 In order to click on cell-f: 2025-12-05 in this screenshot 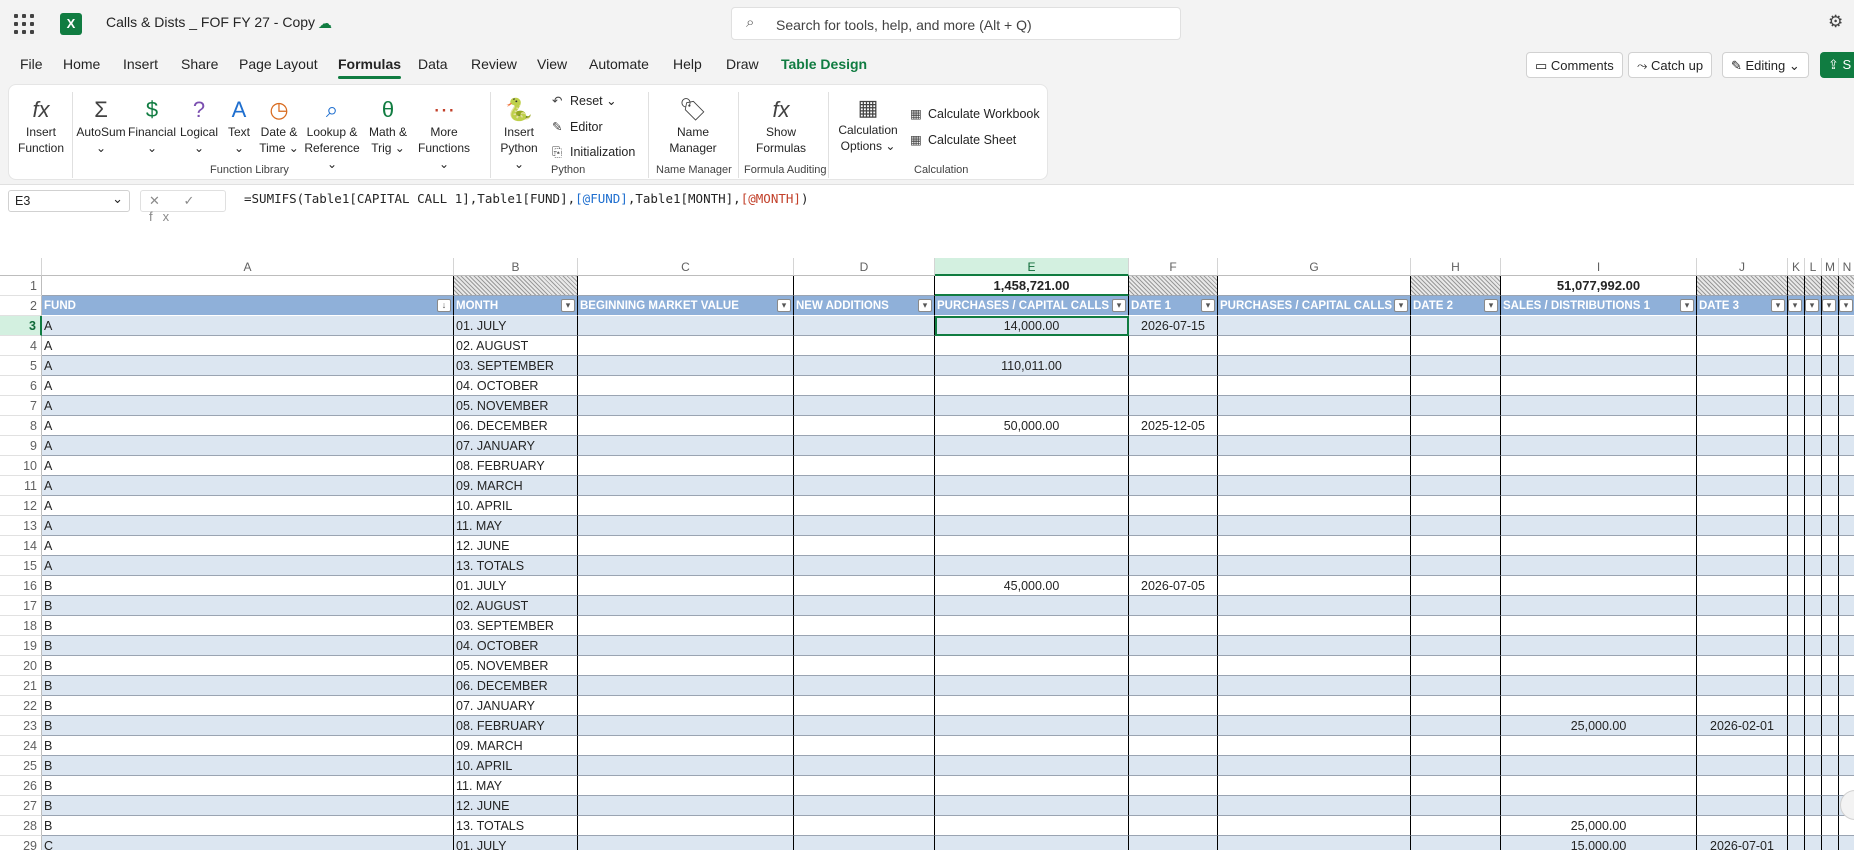, I will do `click(1173, 426)`.